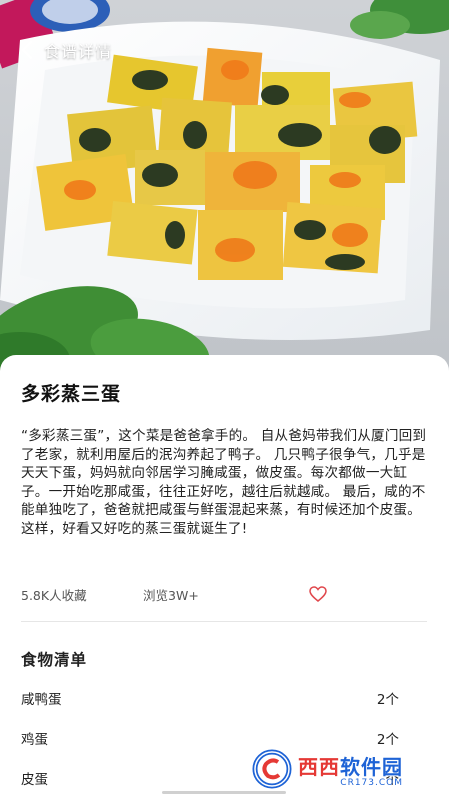 The image size is (449, 808). Describe the element at coordinates (71, 394) in the screenshot. I see `recipe-title: 多彩蒸三蛋` at that location.